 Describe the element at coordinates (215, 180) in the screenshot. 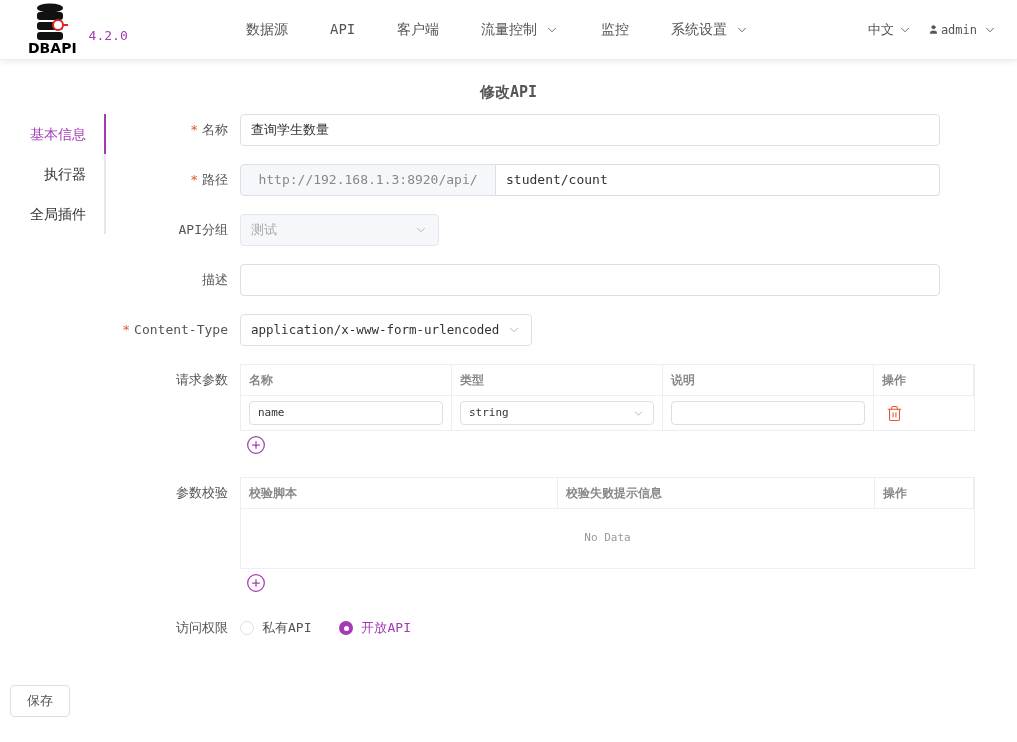

I see `field-label: 路径` at that location.